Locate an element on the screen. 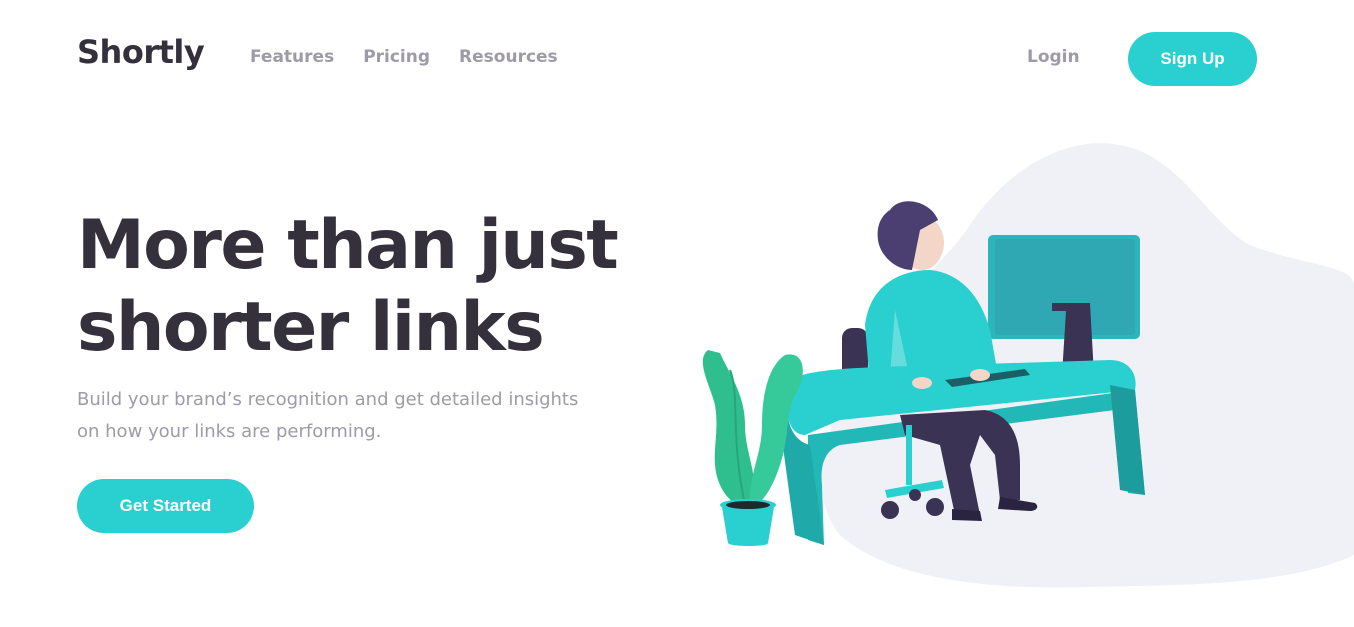 The height and width of the screenshot is (627, 1354). login-link: Login is located at coordinates (1053, 57).